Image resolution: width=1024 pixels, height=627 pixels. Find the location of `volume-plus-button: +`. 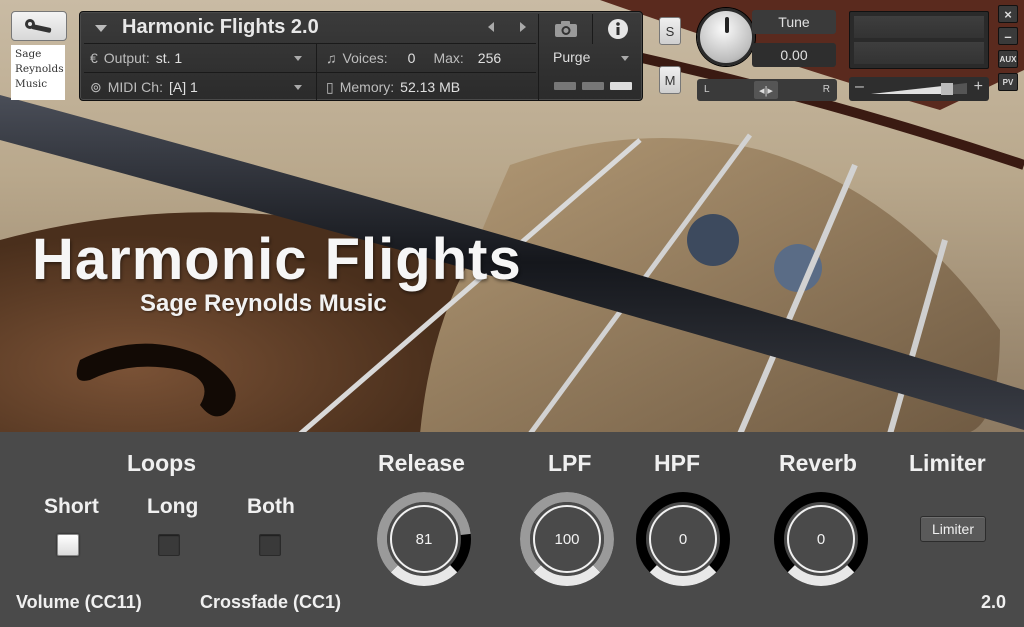

volume-plus-button: + is located at coordinates (978, 87).